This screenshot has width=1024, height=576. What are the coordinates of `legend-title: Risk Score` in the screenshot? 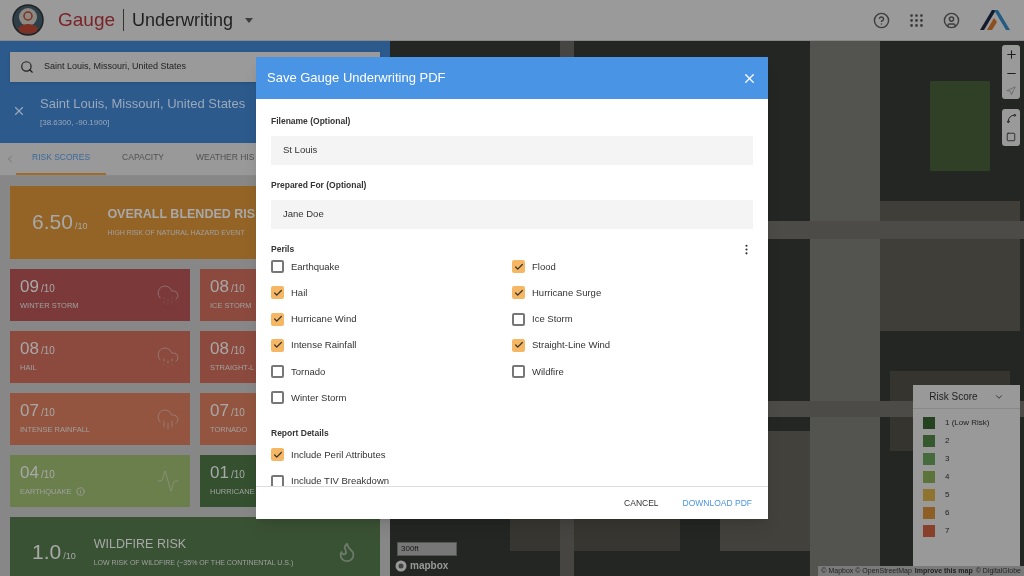 It's located at (953, 397).